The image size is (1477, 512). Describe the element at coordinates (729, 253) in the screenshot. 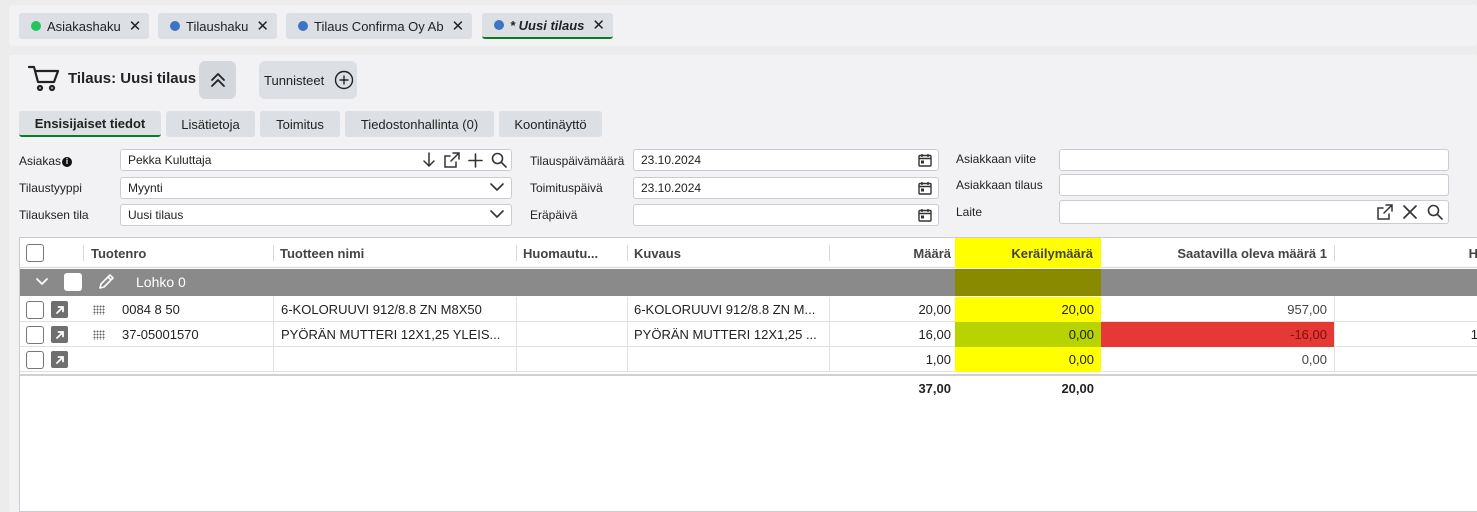

I see `col-kuvaus: Kuvaus` at that location.